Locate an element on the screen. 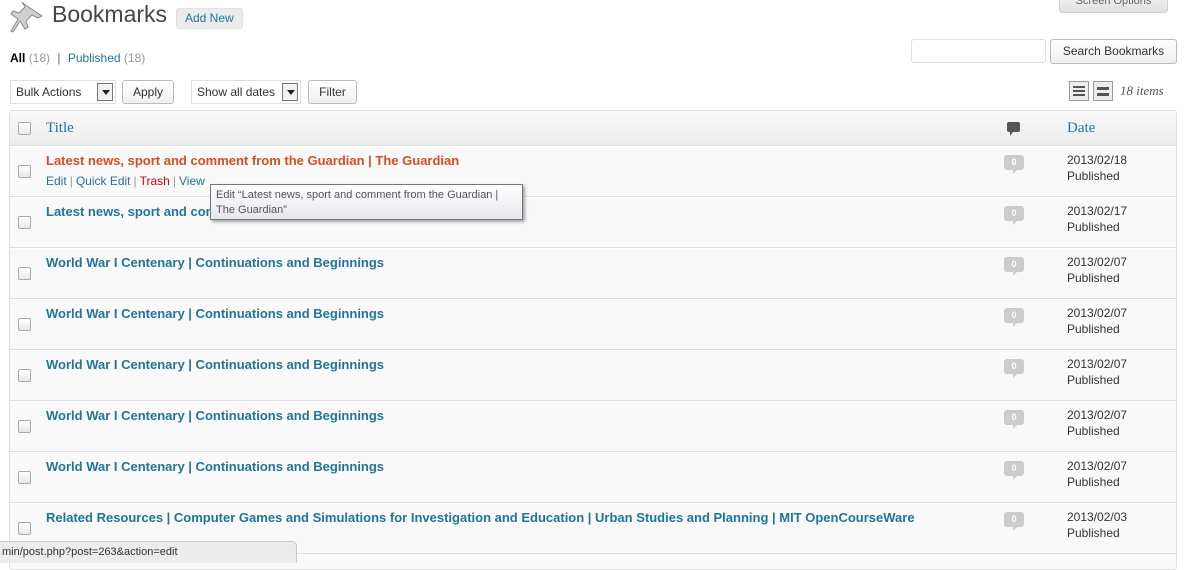 This screenshot has height=570, width=1187. comments-column-icon is located at coordinates (1013, 129).